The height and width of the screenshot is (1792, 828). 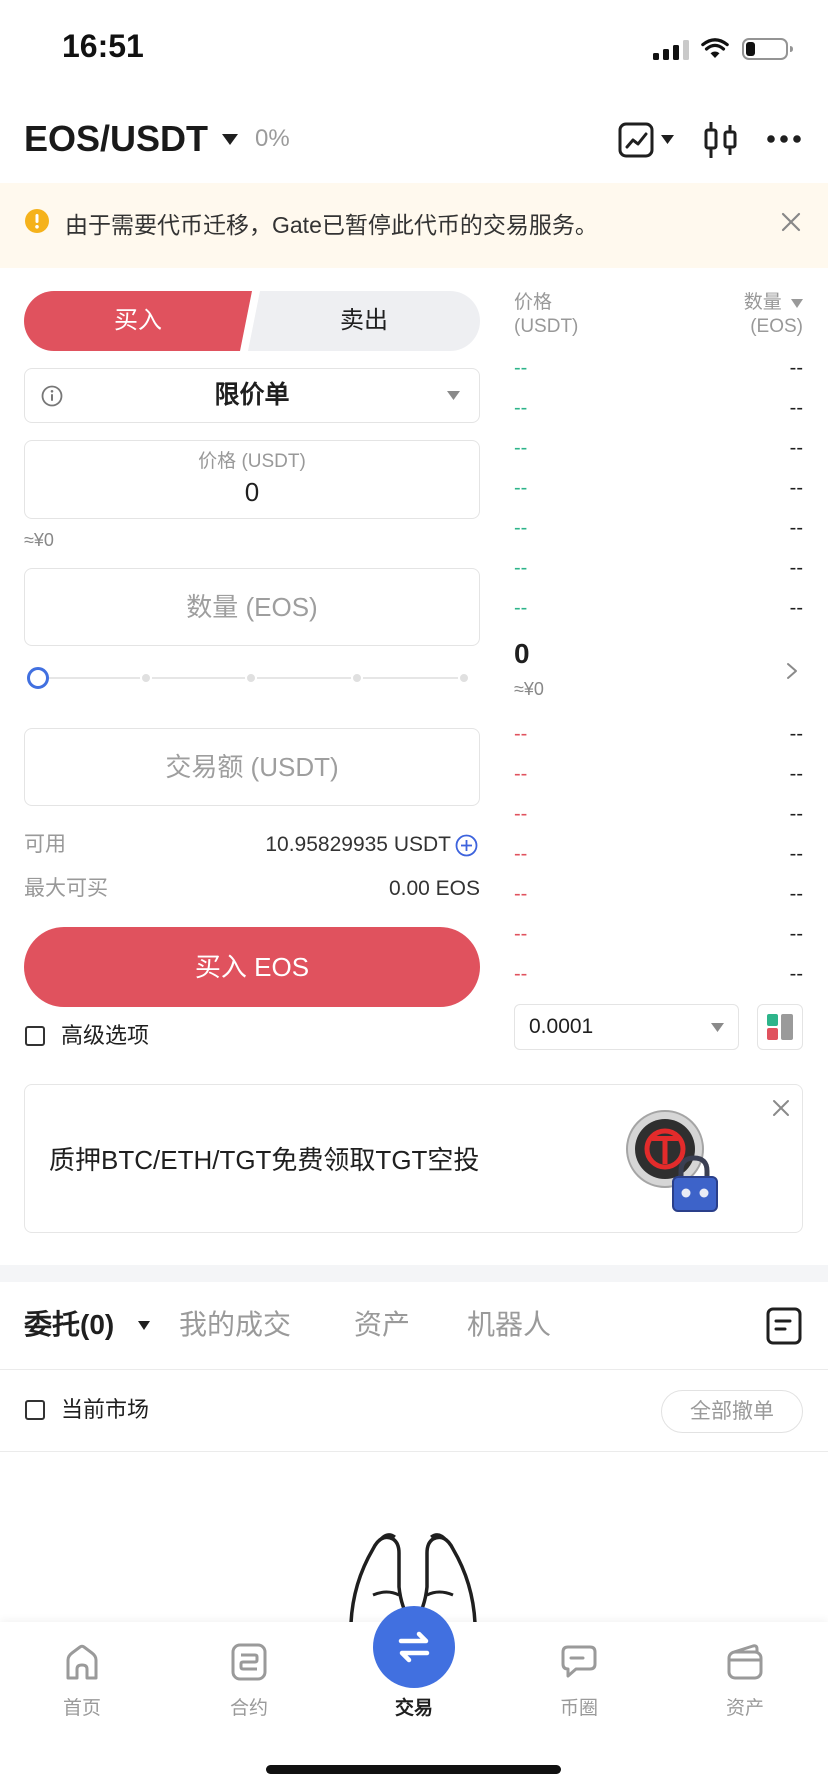 I want to click on more-icon, so click(x=784, y=139).